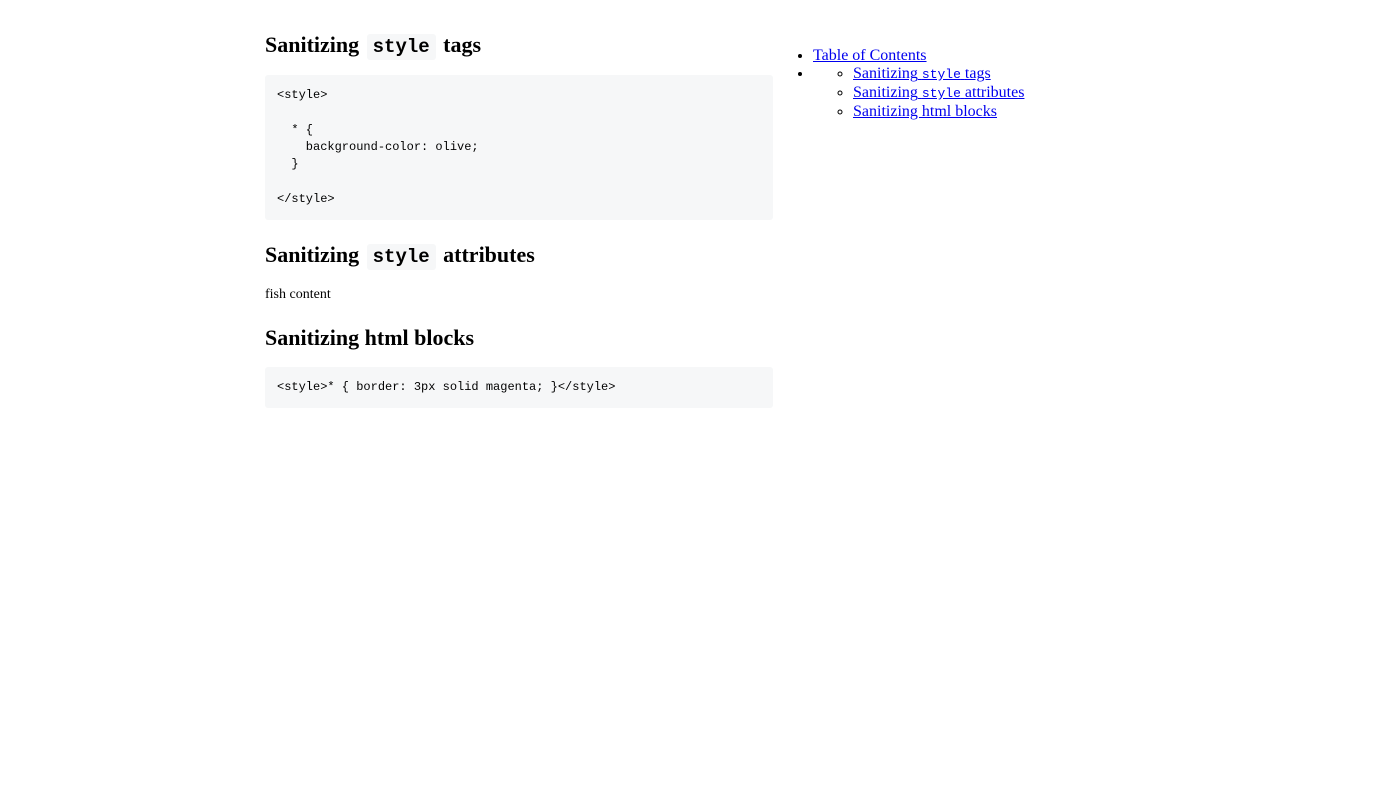 This screenshot has width=1400, height=800. I want to click on heading-text: tags, so click(462, 44).